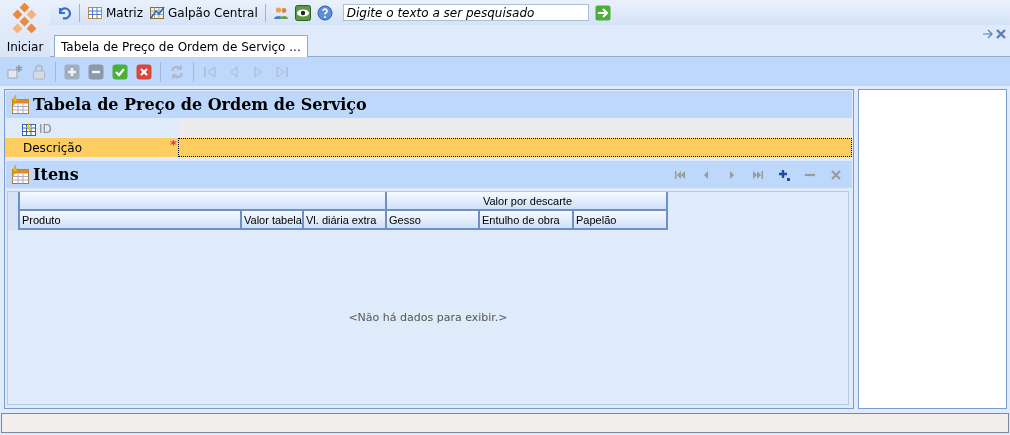  I want to click on column-band-header: Valor por descarte, so click(527, 201).